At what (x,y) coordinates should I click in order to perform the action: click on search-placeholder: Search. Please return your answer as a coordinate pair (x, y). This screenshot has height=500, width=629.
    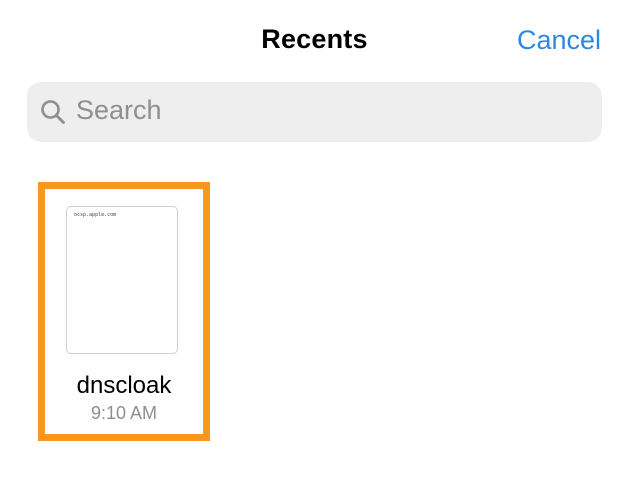
    Looking at the image, I should click on (119, 110).